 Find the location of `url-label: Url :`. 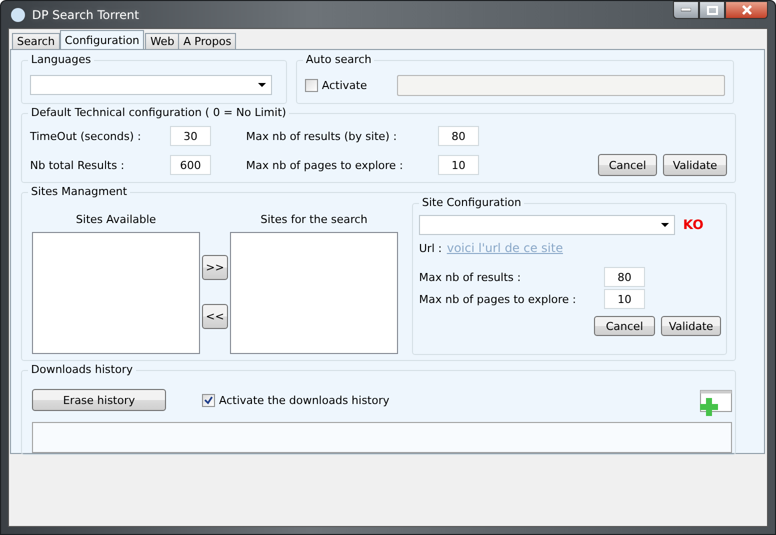

url-label: Url : is located at coordinates (430, 248).